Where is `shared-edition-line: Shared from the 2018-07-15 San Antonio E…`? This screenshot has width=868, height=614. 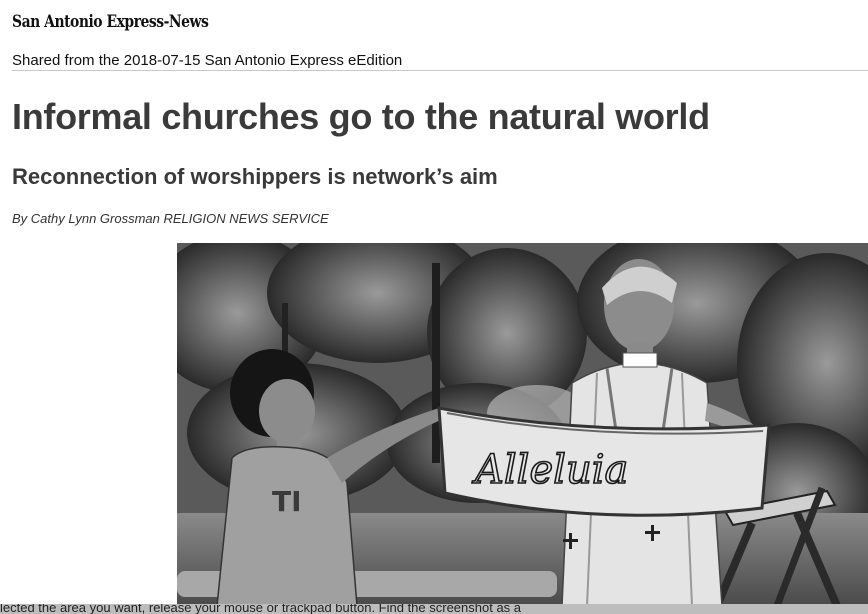 shared-edition-line: Shared from the 2018-07-15 San Antonio E… is located at coordinates (207, 60).